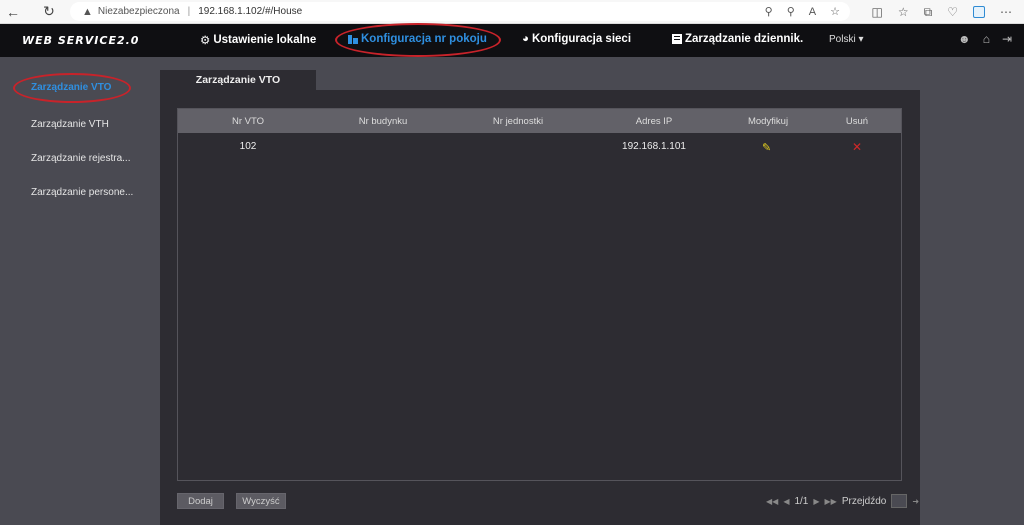  I want to click on column-nr-vto: Nr VTO, so click(248, 121).